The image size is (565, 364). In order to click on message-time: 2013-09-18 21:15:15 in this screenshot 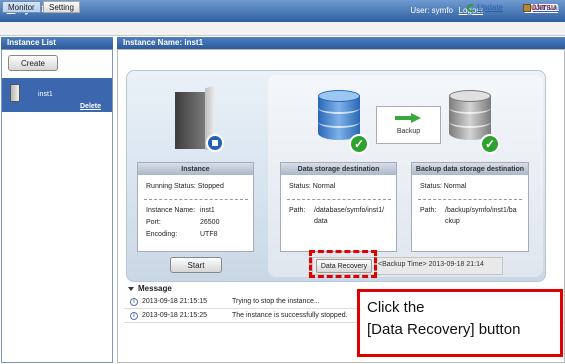, I will do `click(174, 301)`.